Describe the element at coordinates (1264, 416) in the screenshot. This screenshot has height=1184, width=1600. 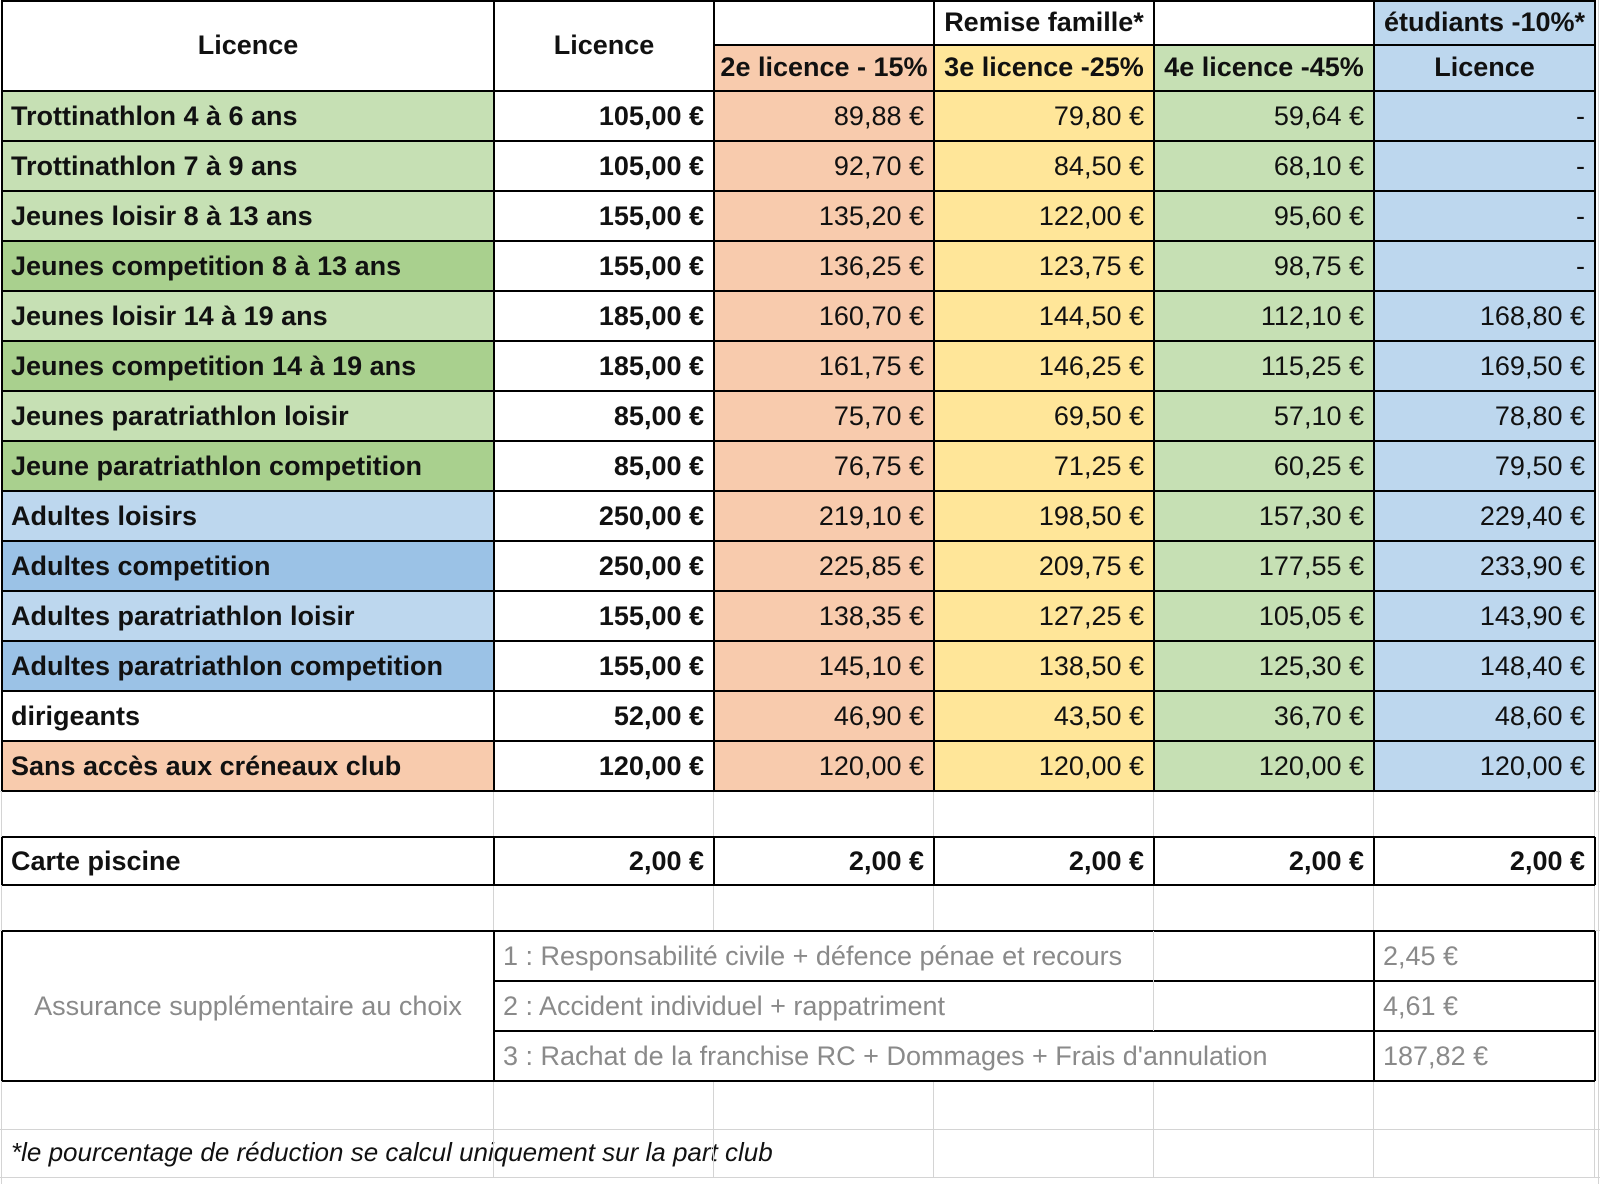
I see `row-remise-4e: 57,10 €` at that location.